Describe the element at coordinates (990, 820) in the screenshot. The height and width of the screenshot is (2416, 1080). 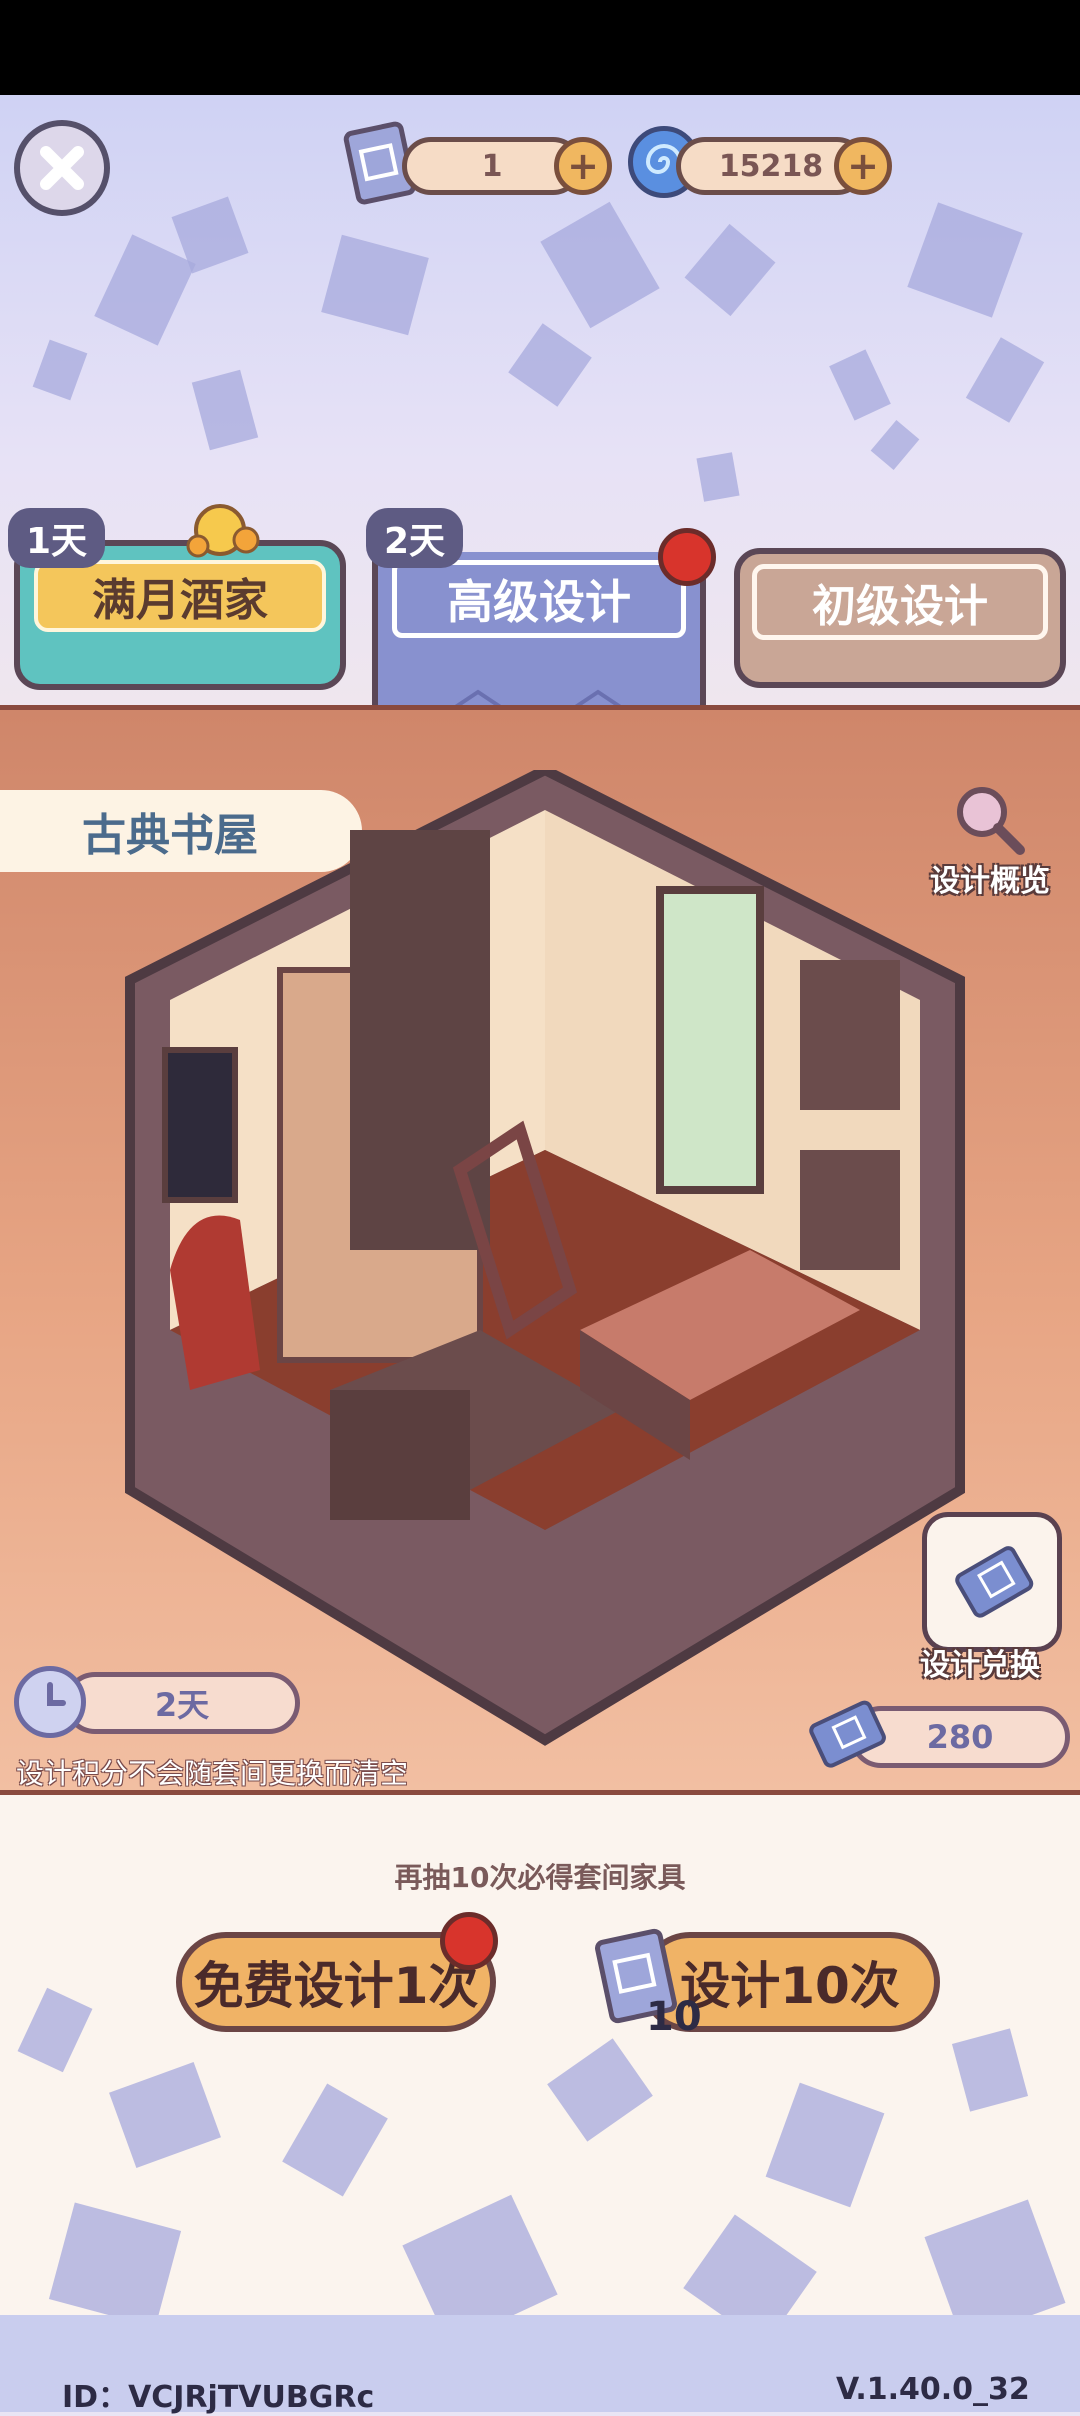
I see `magnifier-icon` at that location.